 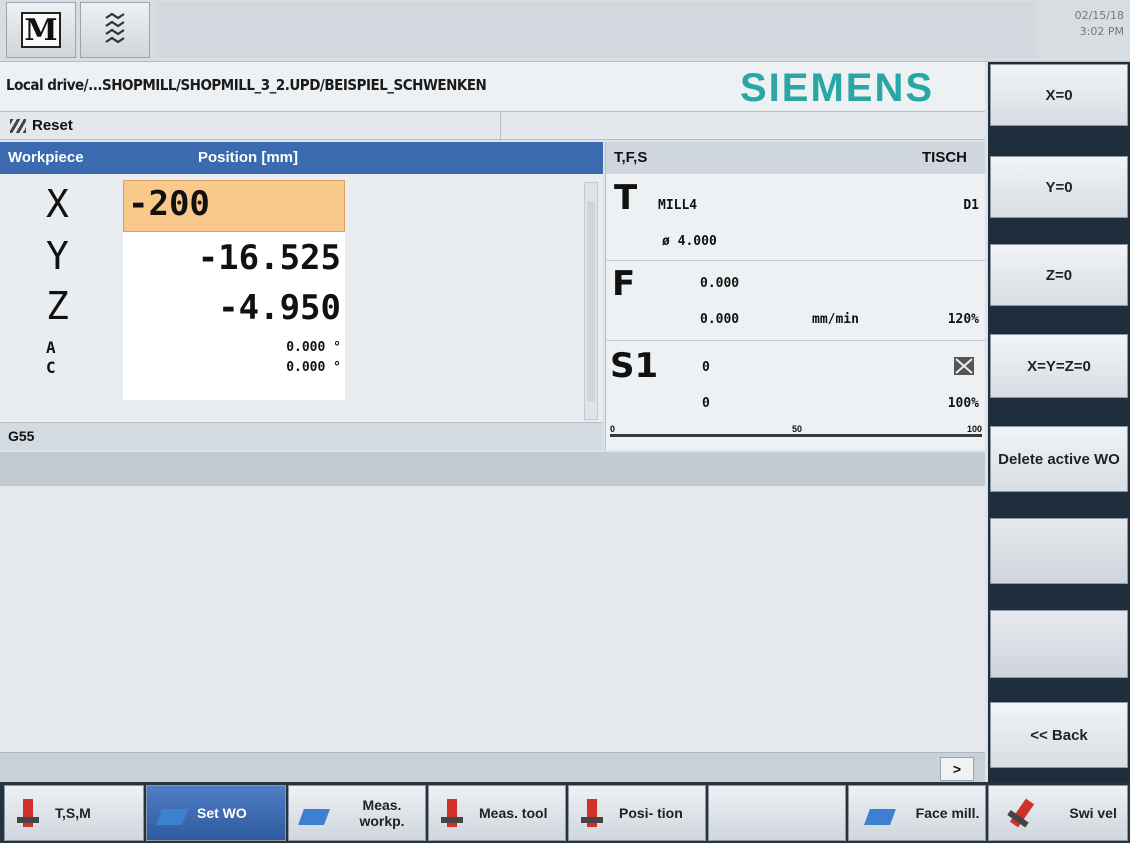 What do you see at coordinates (944, 157) in the screenshot?
I see `table-label: TISCH` at bounding box center [944, 157].